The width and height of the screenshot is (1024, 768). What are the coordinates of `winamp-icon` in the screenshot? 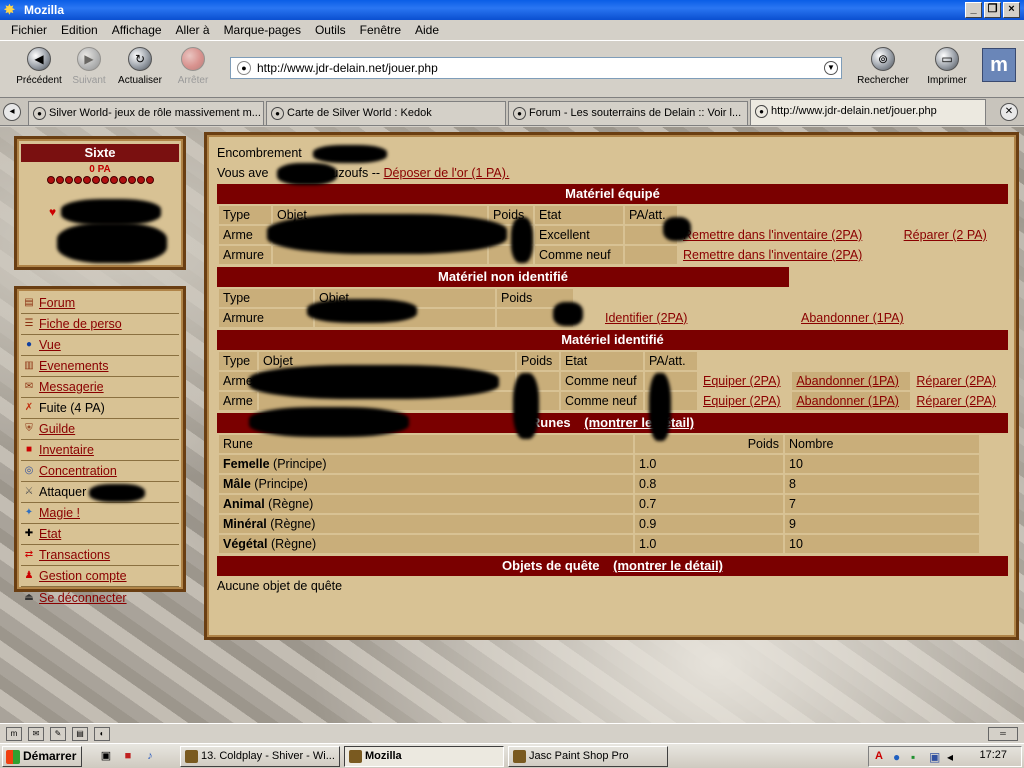 It's located at (191, 756).